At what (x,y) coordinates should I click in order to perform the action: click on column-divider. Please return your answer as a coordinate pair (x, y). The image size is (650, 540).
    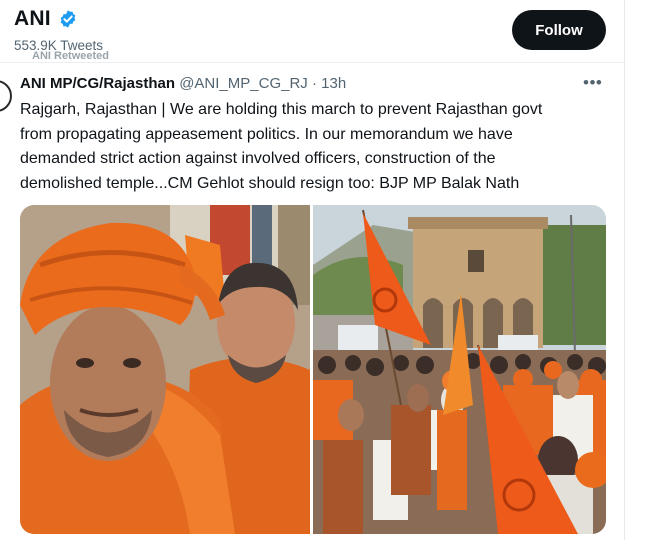
    Looking at the image, I should click on (624, 270).